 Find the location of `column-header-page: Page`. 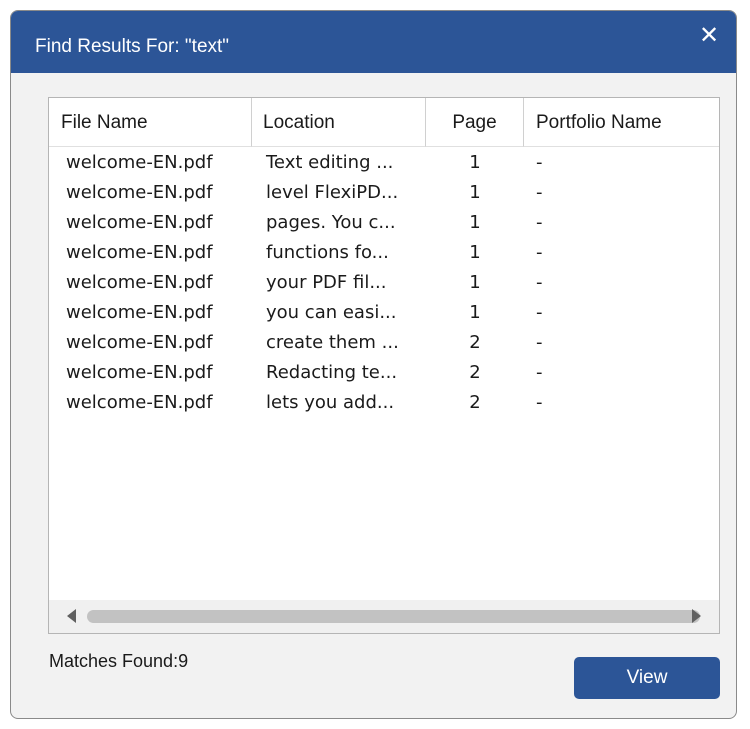

column-header-page: Page is located at coordinates (475, 122).